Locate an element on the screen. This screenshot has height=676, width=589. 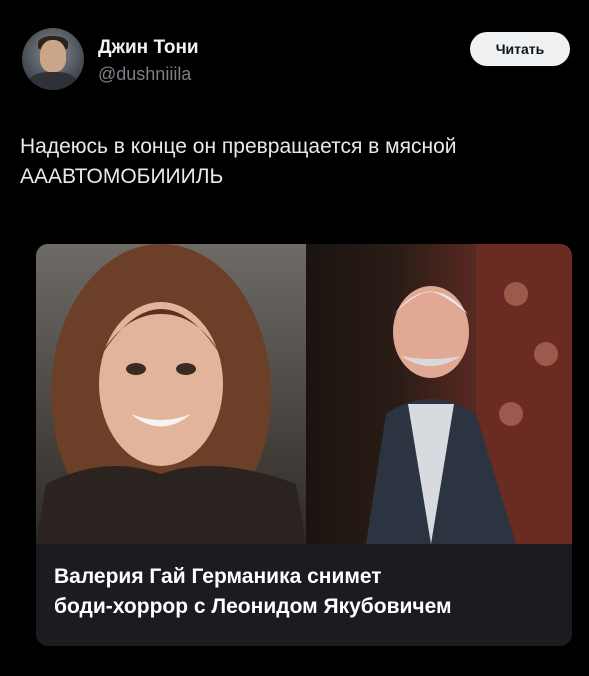
follow-button: Читать is located at coordinates (520, 49).